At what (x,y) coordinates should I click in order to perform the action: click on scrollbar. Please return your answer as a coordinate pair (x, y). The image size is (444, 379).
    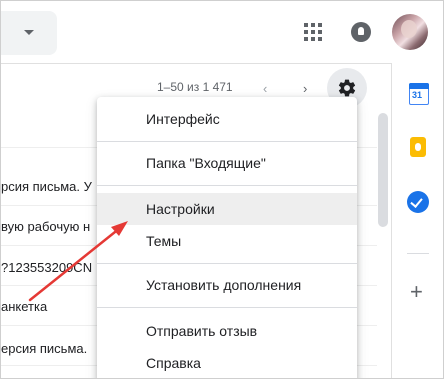
    Looking at the image, I should click on (383, 170).